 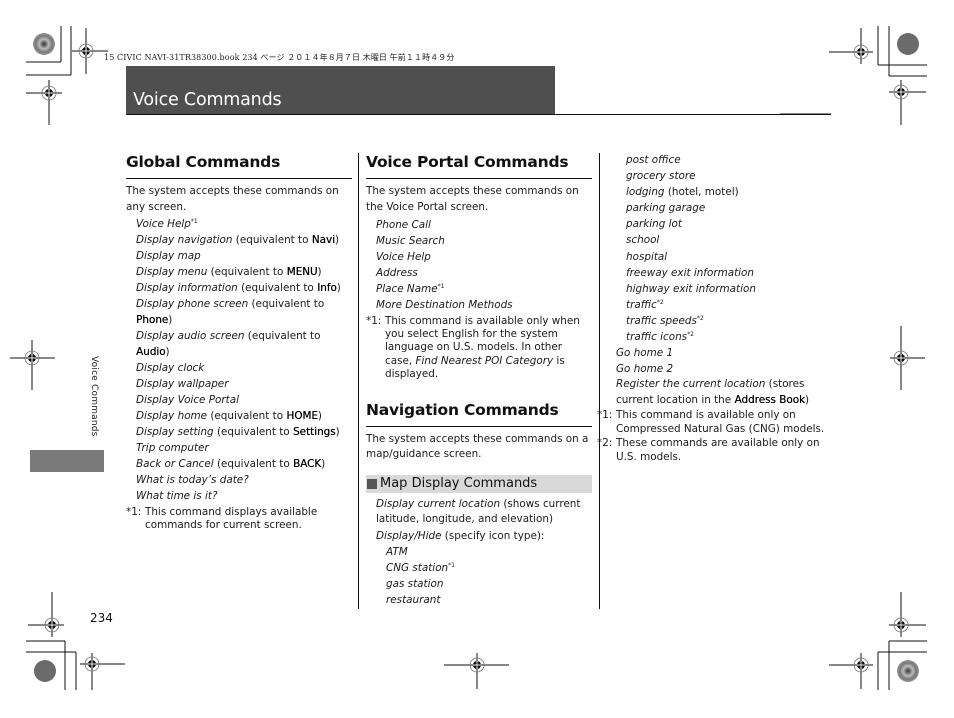 I want to click on command-text: Music Search, so click(x=410, y=241).